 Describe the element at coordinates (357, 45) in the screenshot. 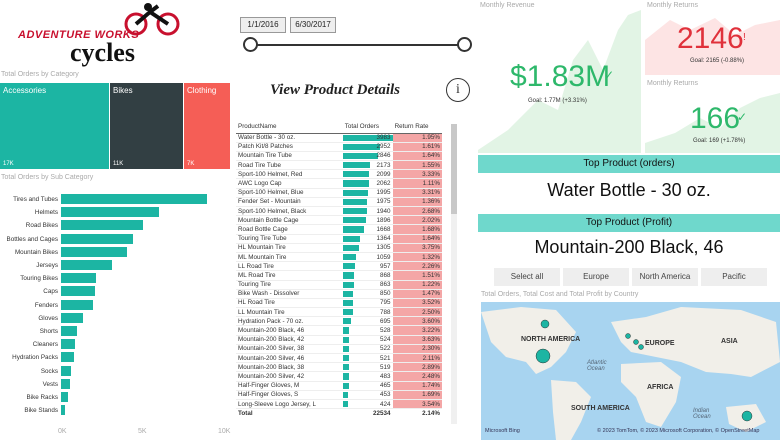

I see `date-slider-track` at that location.